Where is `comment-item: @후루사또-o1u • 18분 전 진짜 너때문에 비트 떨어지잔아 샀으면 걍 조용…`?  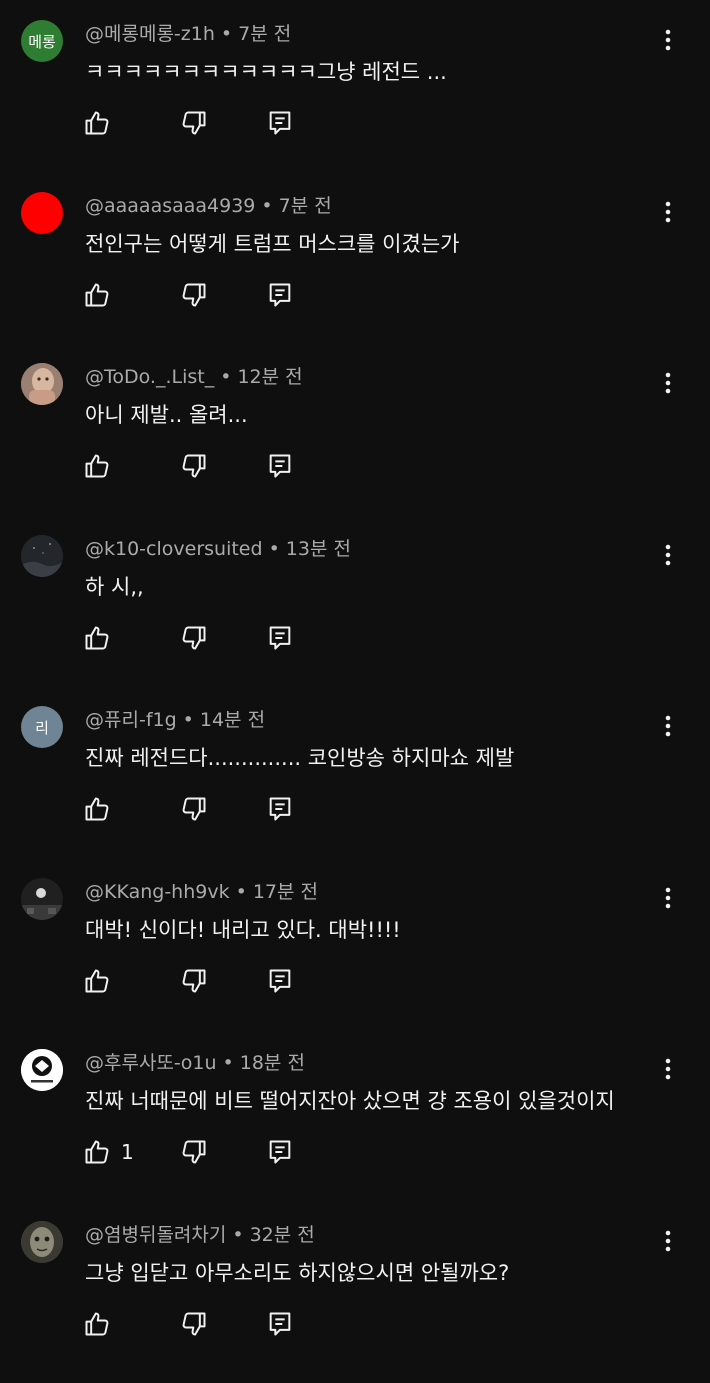
comment-item: @후루사또-o1u • 18분 전 진짜 너때문에 비트 떨어지잔아 샀으면 걍 조용… is located at coordinates (355, 1125).